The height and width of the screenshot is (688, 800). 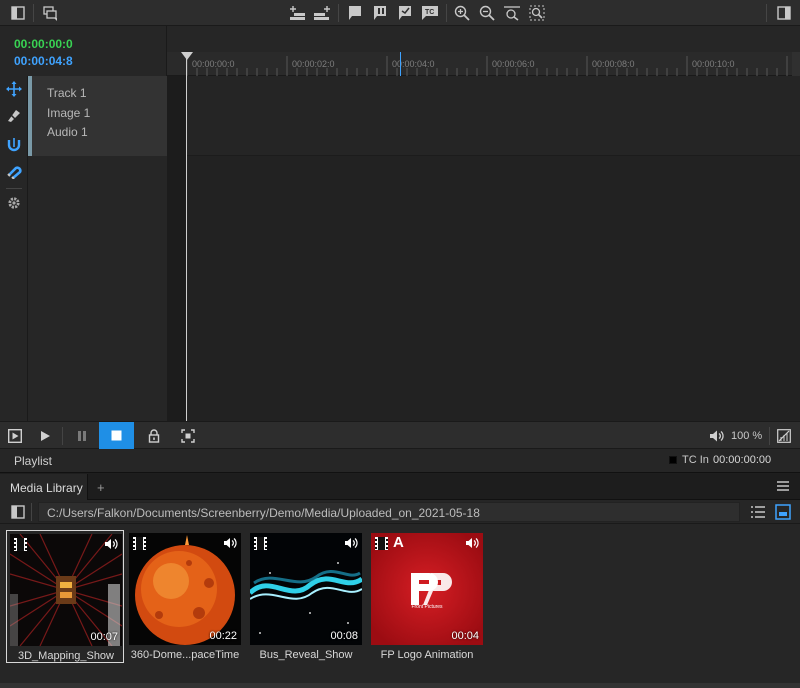 I want to click on media-thumbnail: 00:22, so click(x=185, y=589).